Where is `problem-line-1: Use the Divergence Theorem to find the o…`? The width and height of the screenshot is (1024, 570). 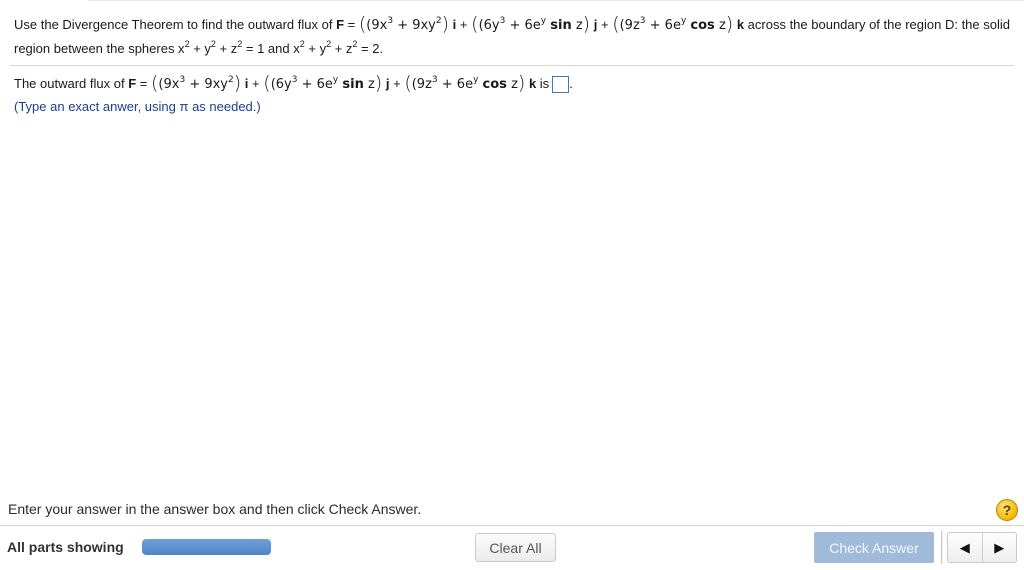
problem-line-1: Use the Divergence Theorem to find the o… is located at coordinates (514, 25).